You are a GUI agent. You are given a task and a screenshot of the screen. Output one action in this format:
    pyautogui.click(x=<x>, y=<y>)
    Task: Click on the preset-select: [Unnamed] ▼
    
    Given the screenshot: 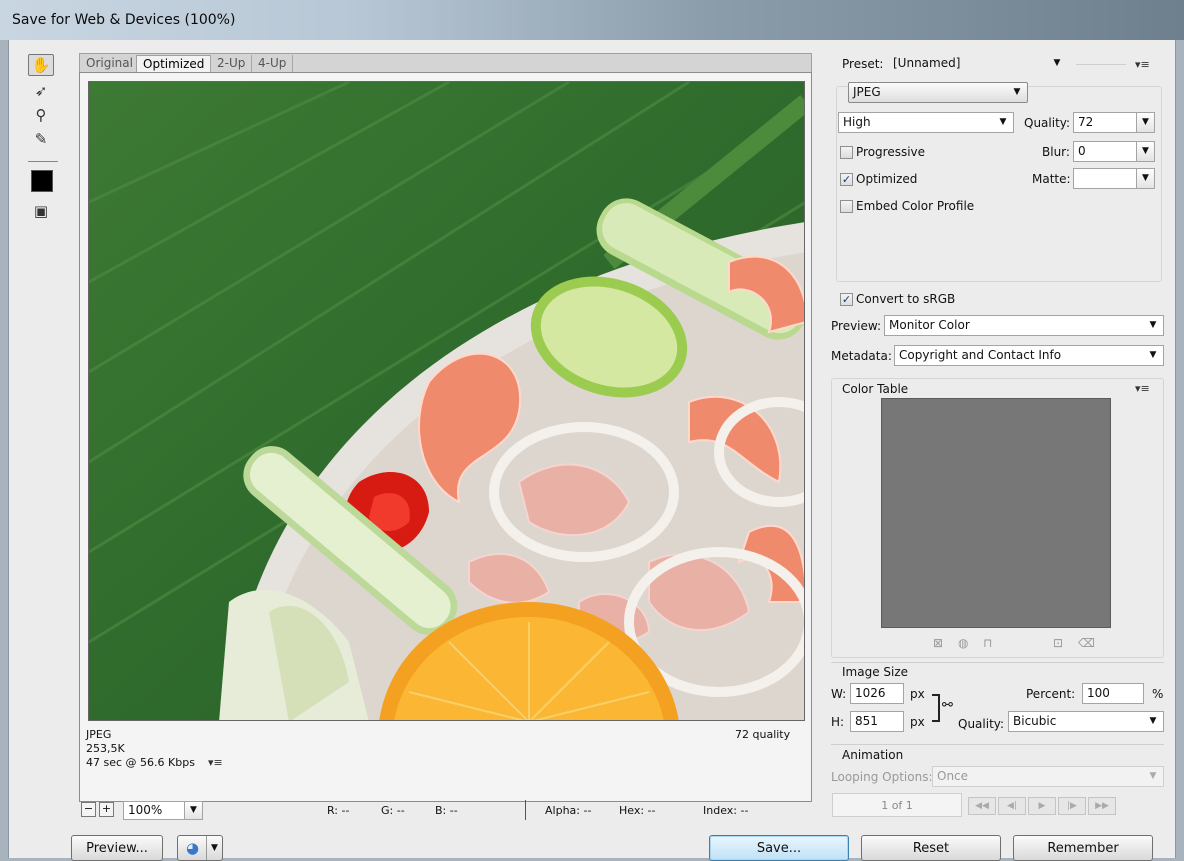 What is the action you would take?
    pyautogui.click(x=978, y=63)
    